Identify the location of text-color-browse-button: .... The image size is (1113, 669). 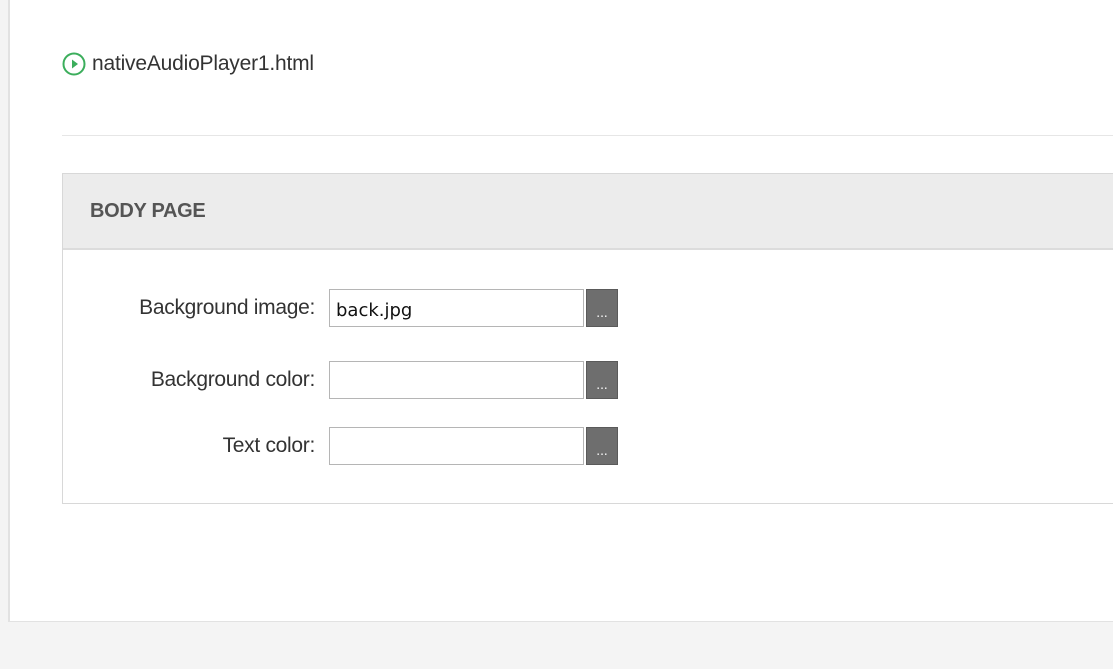
(602, 446).